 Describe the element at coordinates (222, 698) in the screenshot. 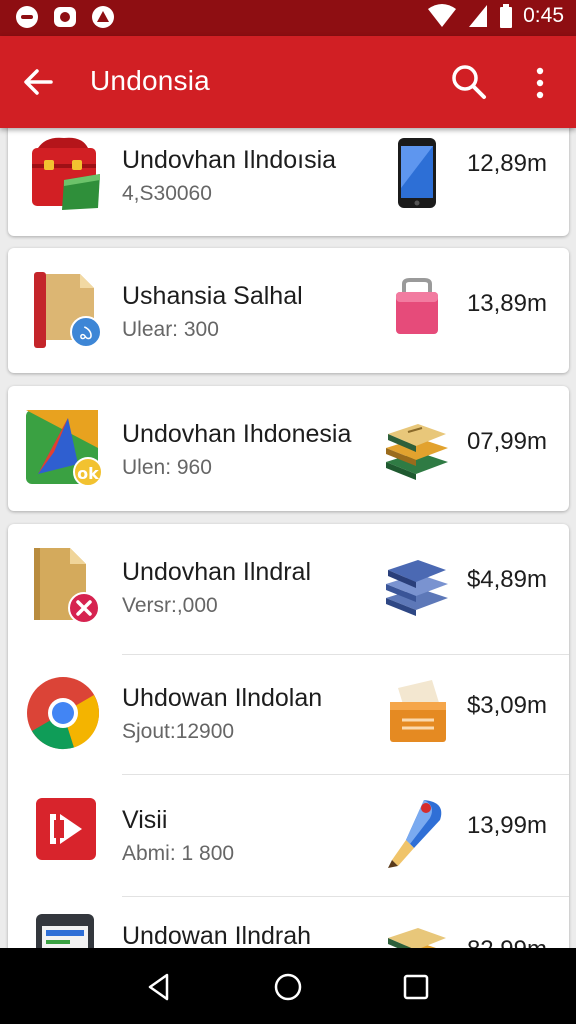

I see `item-title: Uhdowan Ilndolan` at that location.